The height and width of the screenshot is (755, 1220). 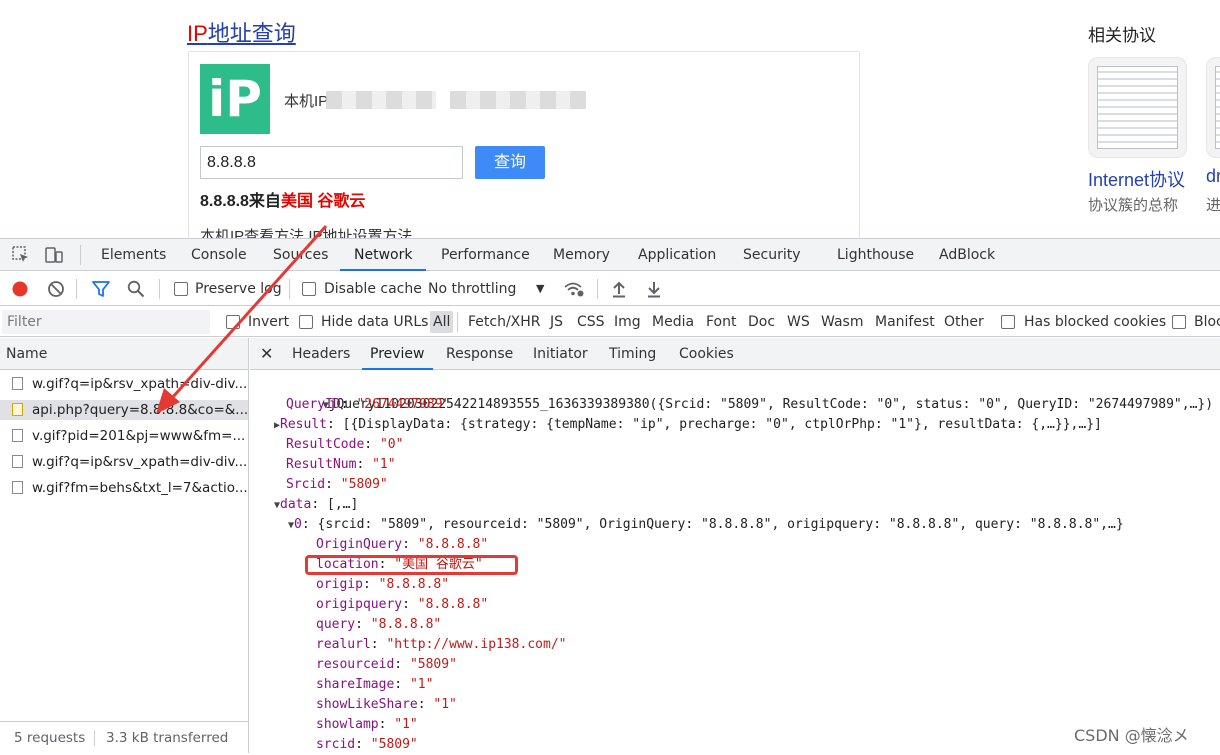 I want to click on location-highlight-box, so click(x=411, y=565).